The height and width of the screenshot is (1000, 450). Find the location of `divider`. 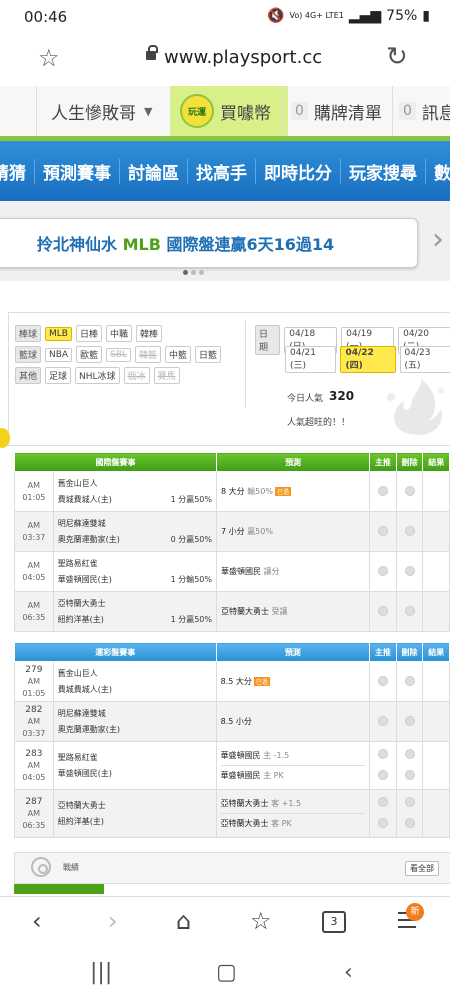

divider is located at coordinates (245, 364).